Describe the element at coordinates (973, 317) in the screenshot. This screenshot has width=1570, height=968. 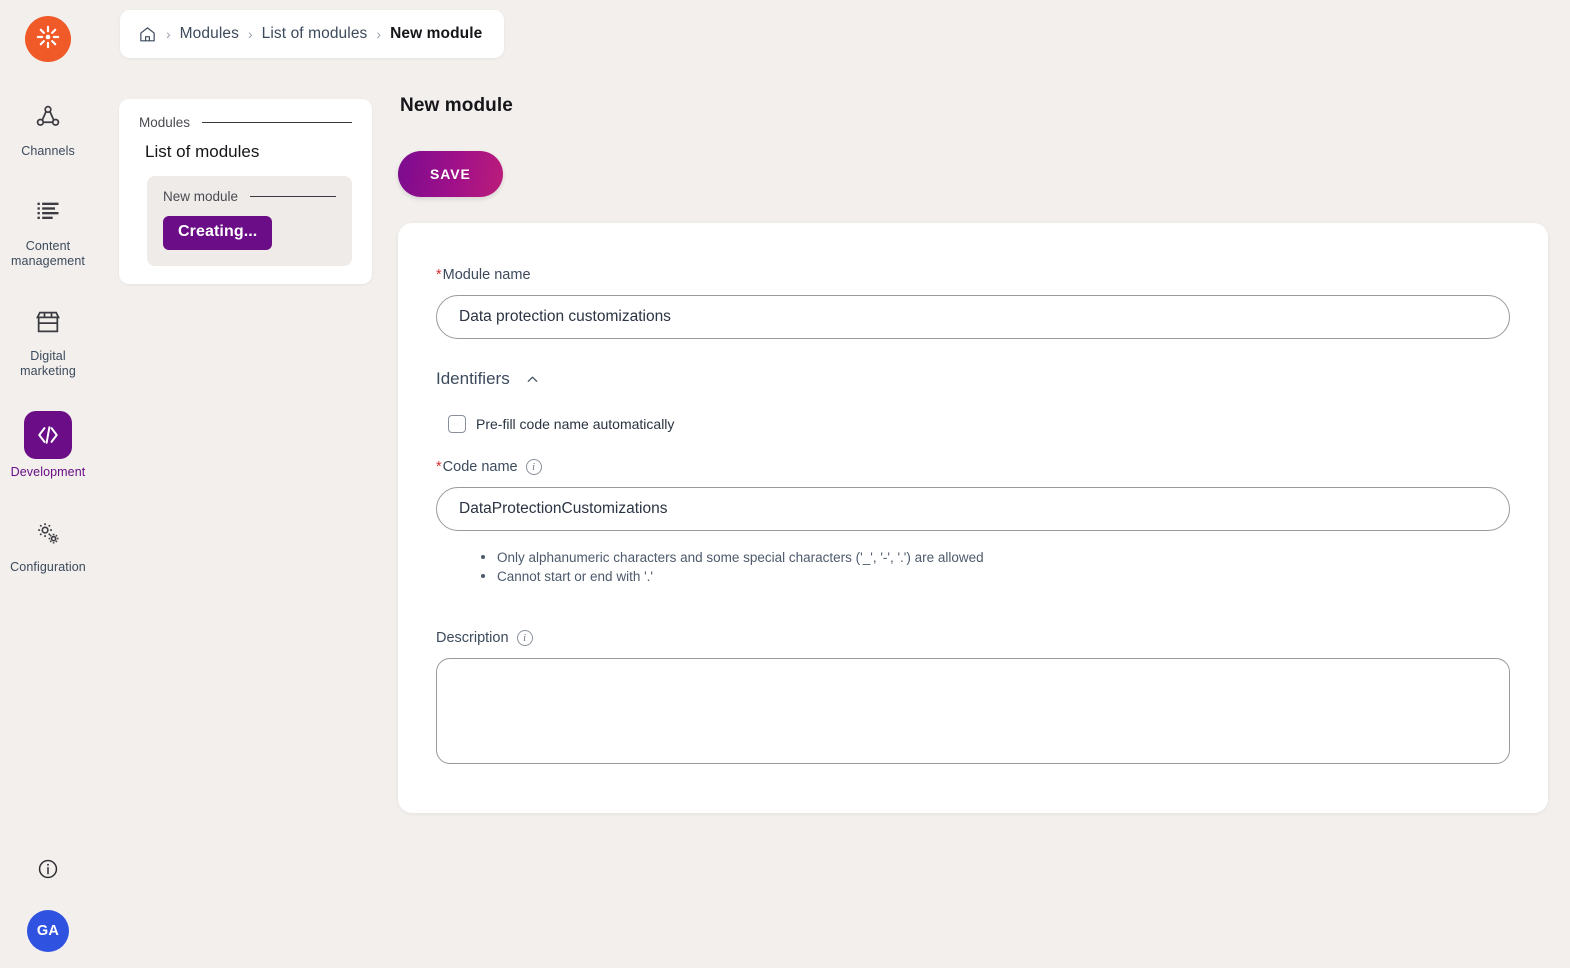
I see `module-name-input` at that location.